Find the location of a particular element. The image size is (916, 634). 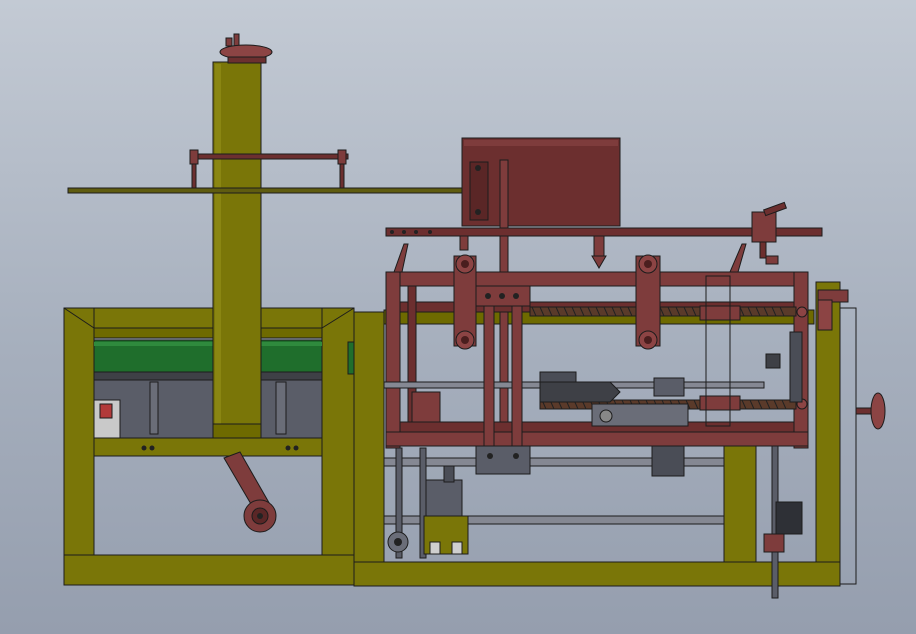

left-slider-assembly is located at coordinates (465, 302).